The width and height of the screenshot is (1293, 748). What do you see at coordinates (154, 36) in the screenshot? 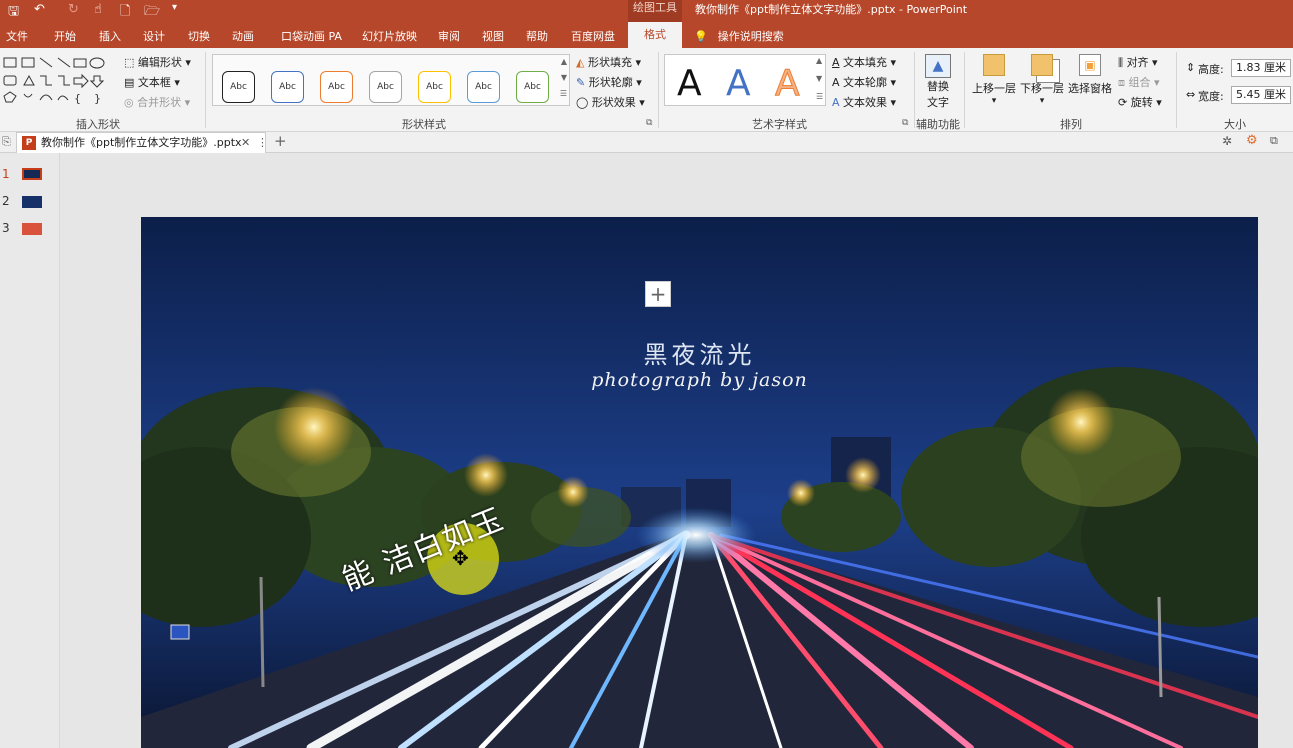
I see `tab-design: 设计` at bounding box center [154, 36].